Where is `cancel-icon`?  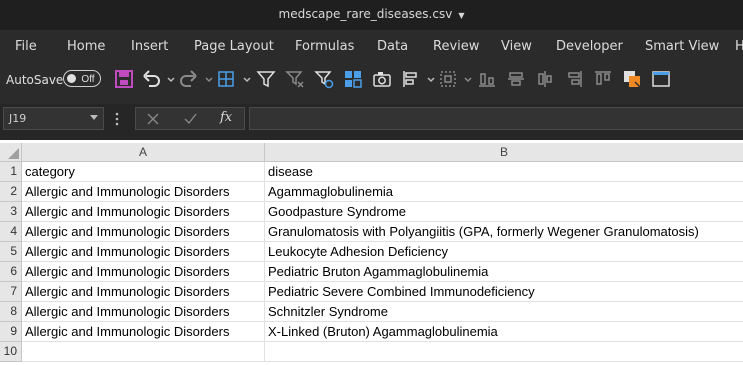 cancel-icon is located at coordinates (153, 119).